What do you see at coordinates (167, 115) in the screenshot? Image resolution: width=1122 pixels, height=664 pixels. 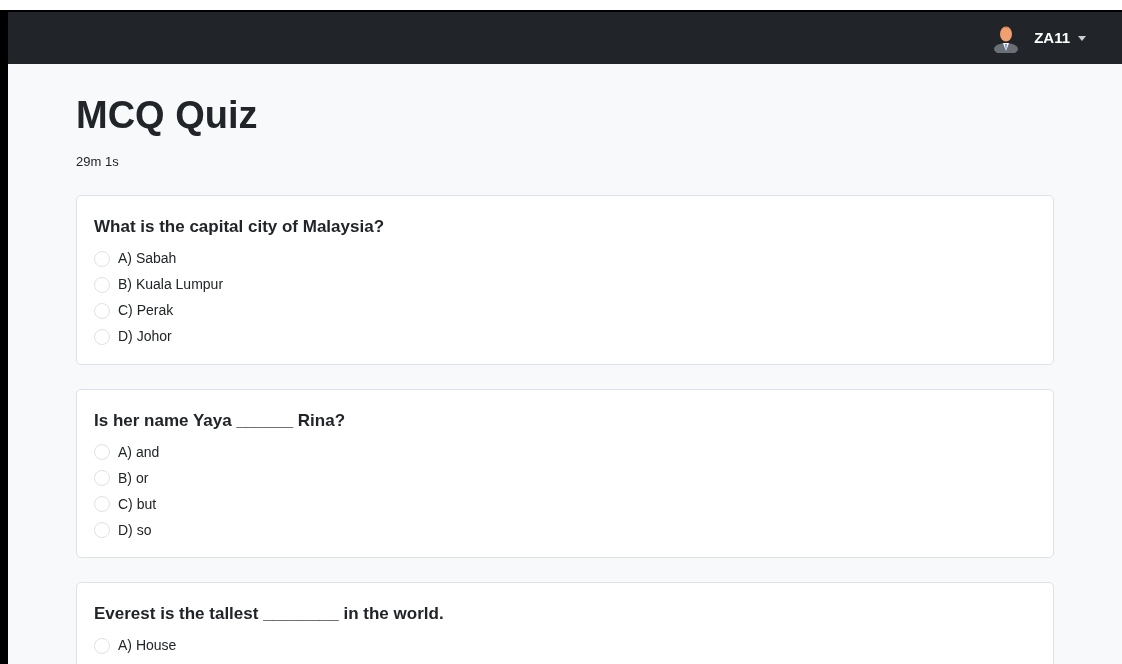 I see `page-title: MCQ Quiz` at bounding box center [167, 115].